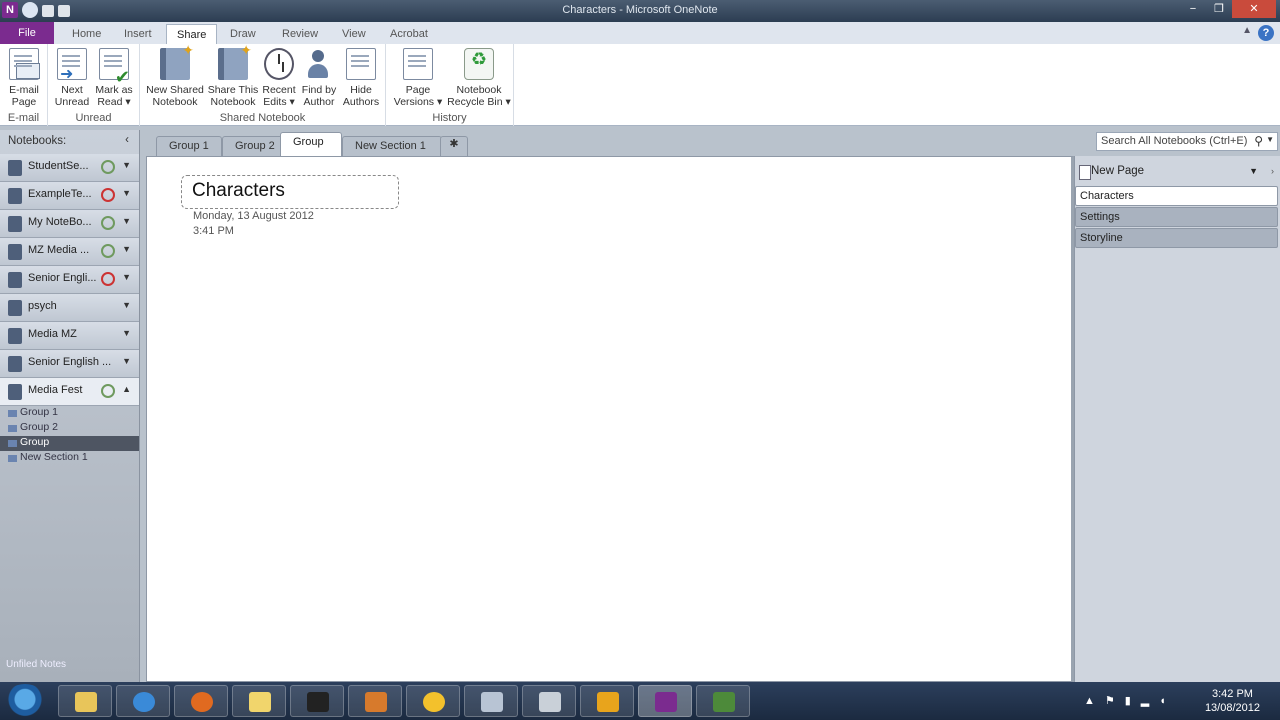 The height and width of the screenshot is (720, 1280). What do you see at coordinates (1177, 171) in the screenshot?
I see `new-page-button: New Page ▼ ›` at bounding box center [1177, 171].